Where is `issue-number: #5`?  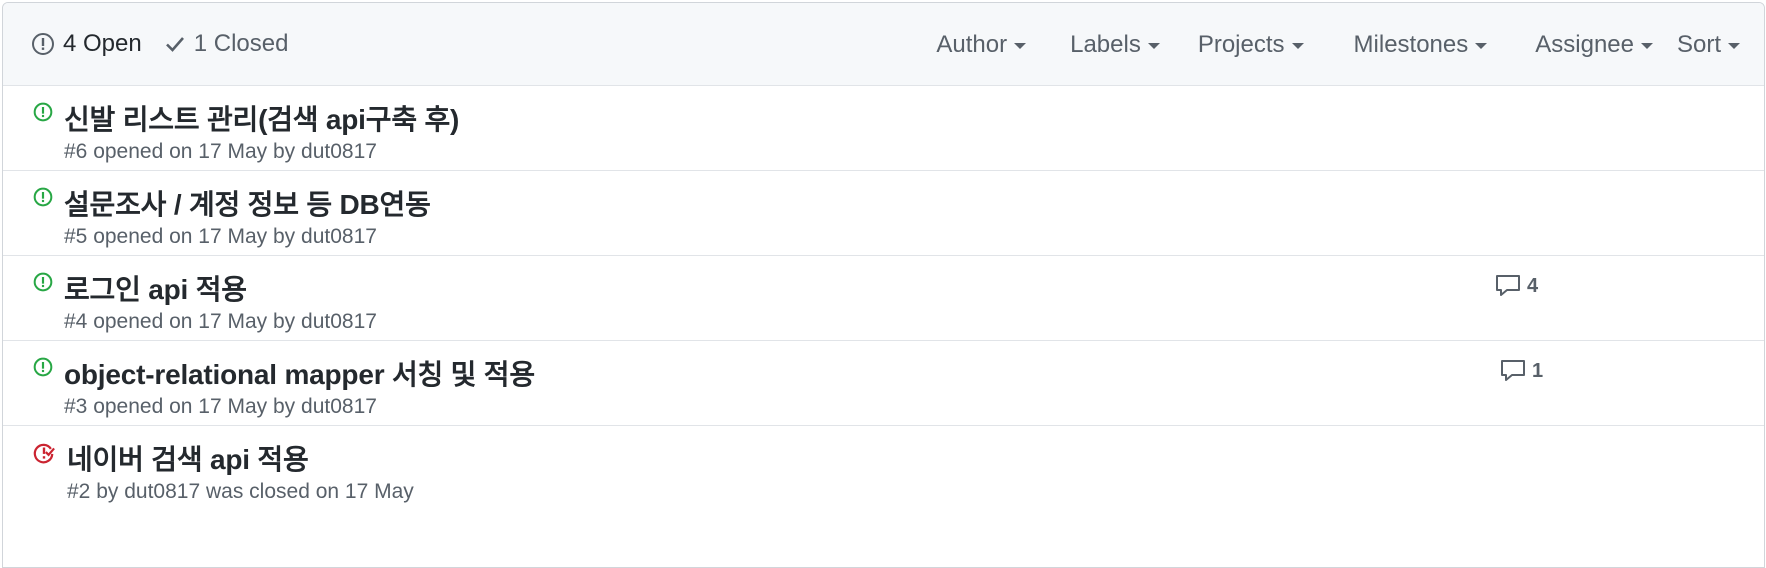 issue-number: #5 is located at coordinates (76, 236).